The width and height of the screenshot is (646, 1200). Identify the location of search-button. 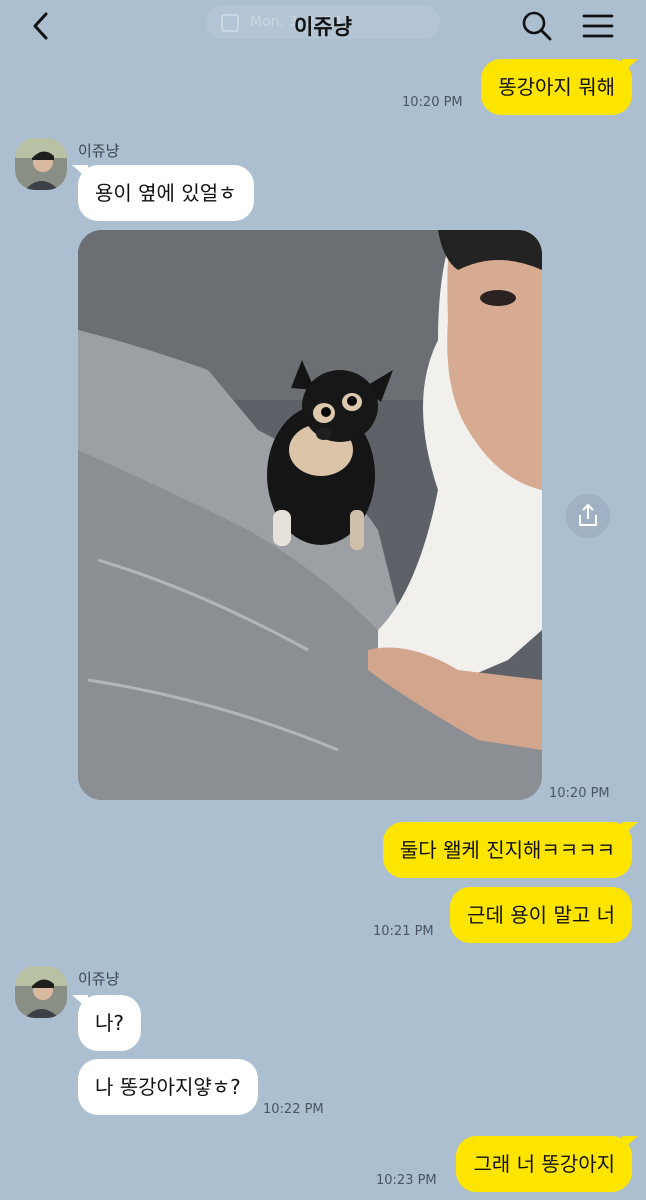
(537, 26).